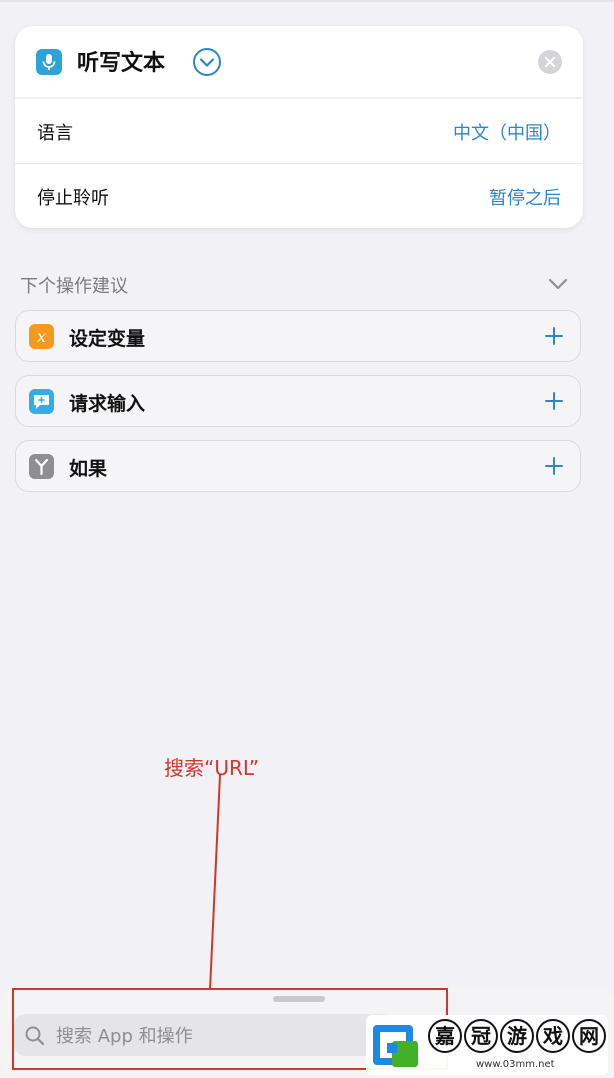 The width and height of the screenshot is (614, 1078). I want to click on watermark-characters: 嘉冠游戏网, so click(518, 1037).